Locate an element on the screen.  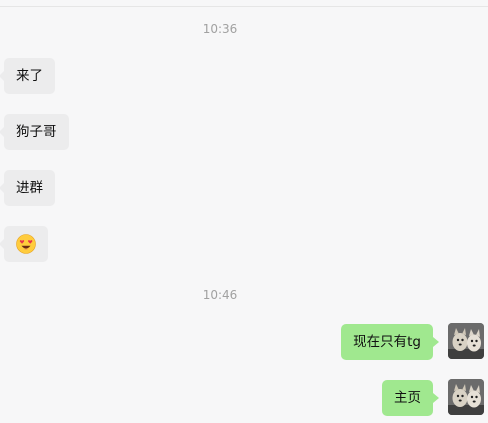
message-bubble-incoming: 狗子哥 is located at coordinates (34, 132).